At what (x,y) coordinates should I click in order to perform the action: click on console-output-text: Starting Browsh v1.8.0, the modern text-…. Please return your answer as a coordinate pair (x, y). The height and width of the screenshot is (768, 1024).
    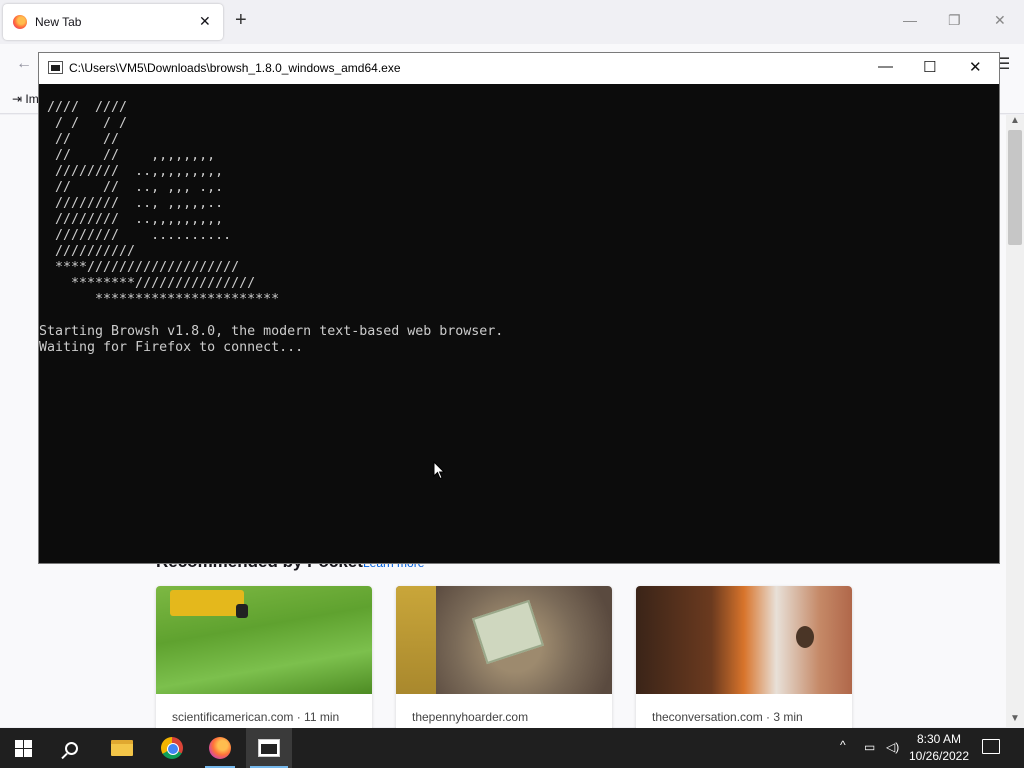
    Looking at the image, I should click on (271, 339).